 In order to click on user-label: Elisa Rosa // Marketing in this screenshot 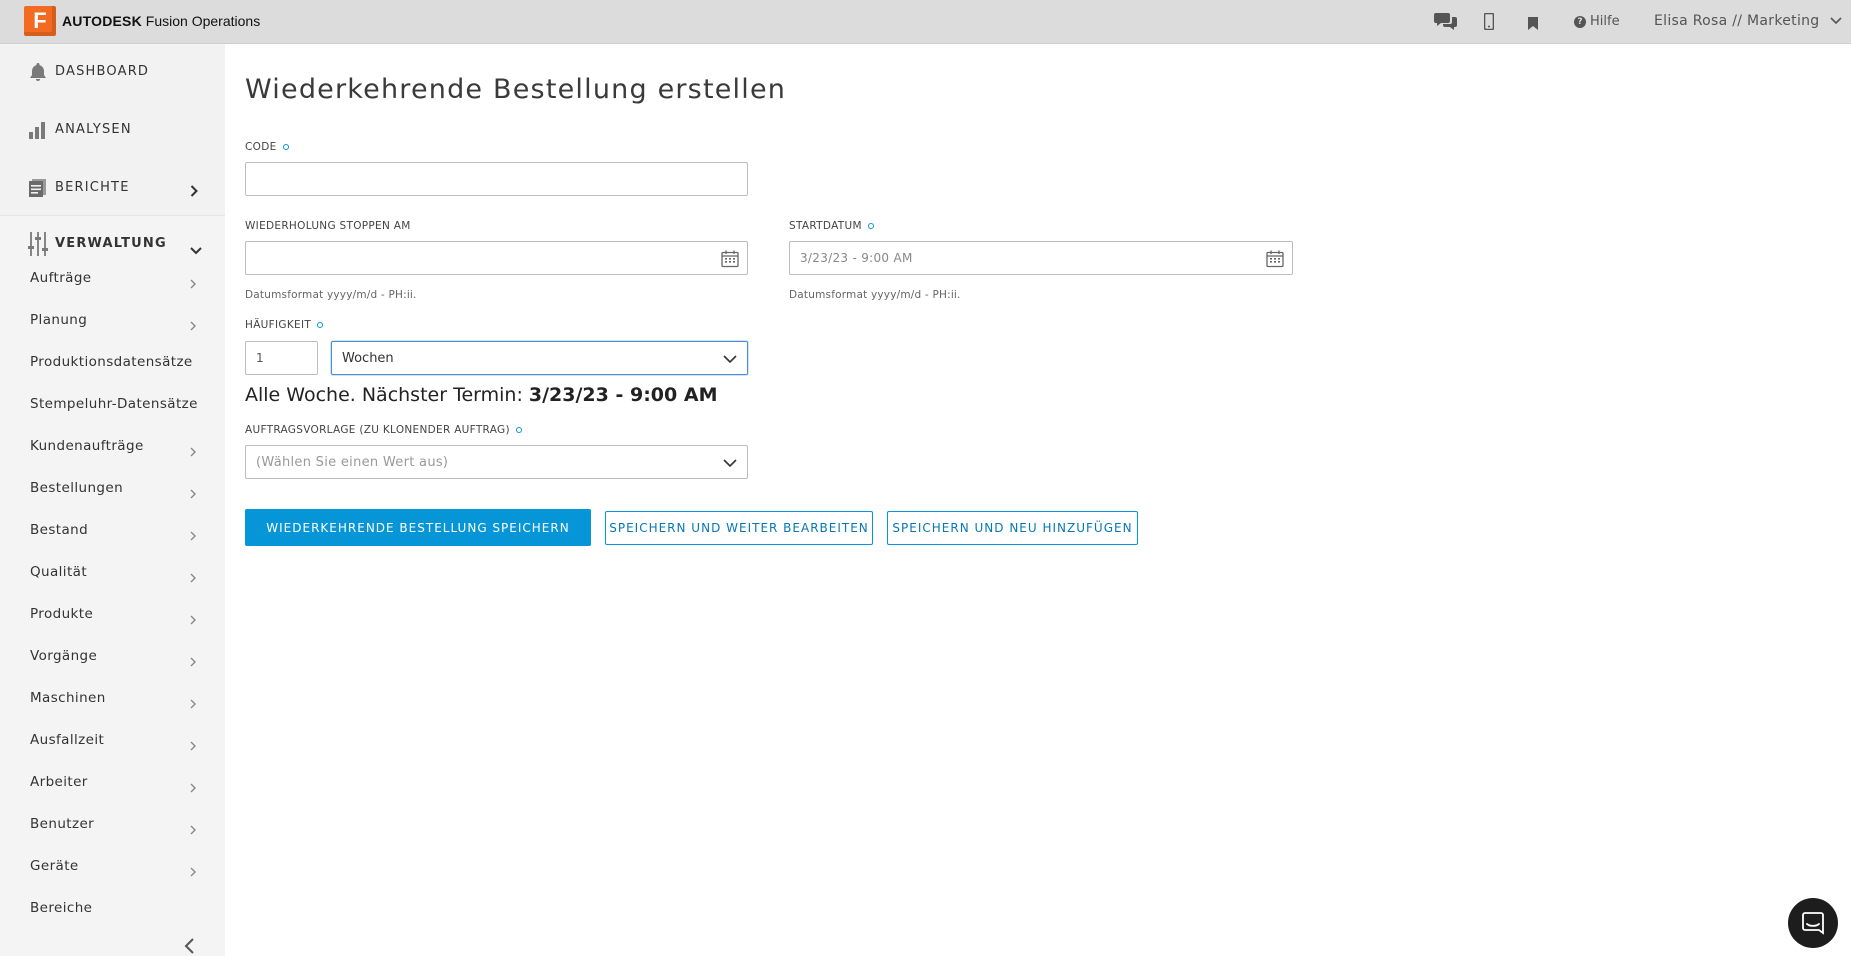, I will do `click(1737, 21)`.